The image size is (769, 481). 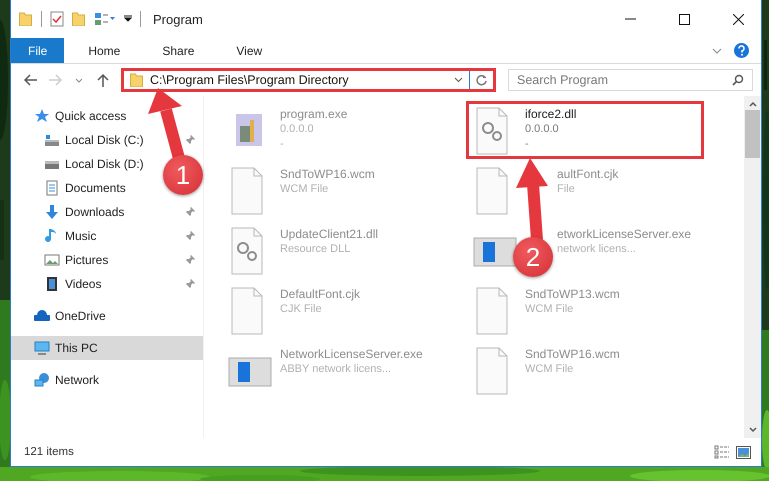 I want to click on details-view-icon, so click(x=722, y=452).